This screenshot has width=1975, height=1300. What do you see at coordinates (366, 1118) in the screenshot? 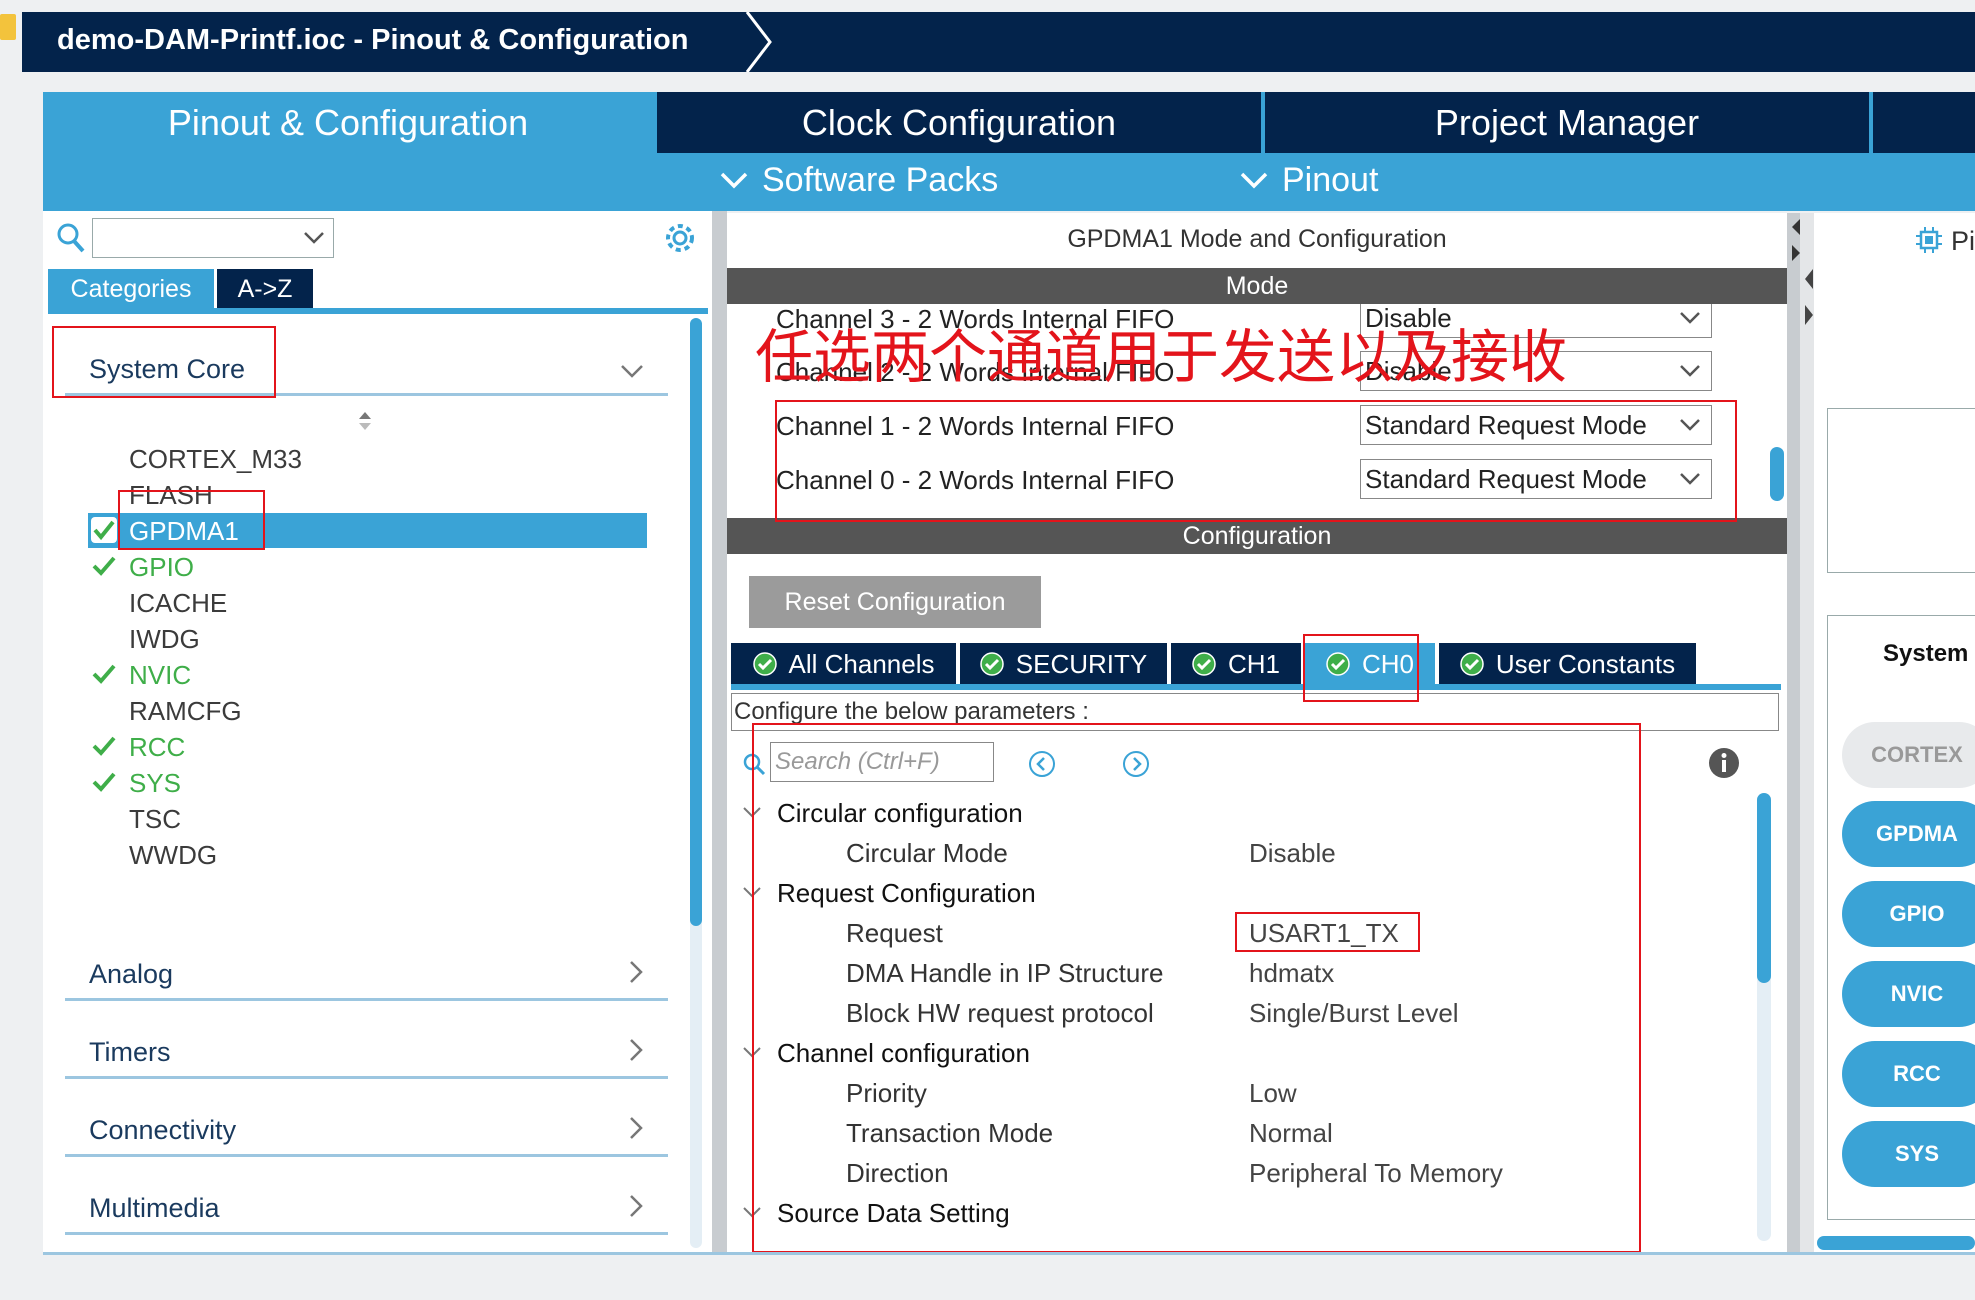
I see `category-connectivity: Connectivity` at bounding box center [366, 1118].